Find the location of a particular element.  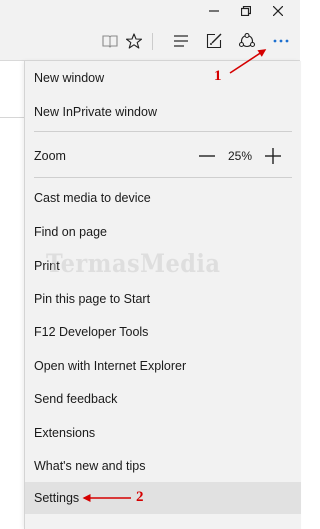

zoom-in-button is located at coordinates (273, 156).